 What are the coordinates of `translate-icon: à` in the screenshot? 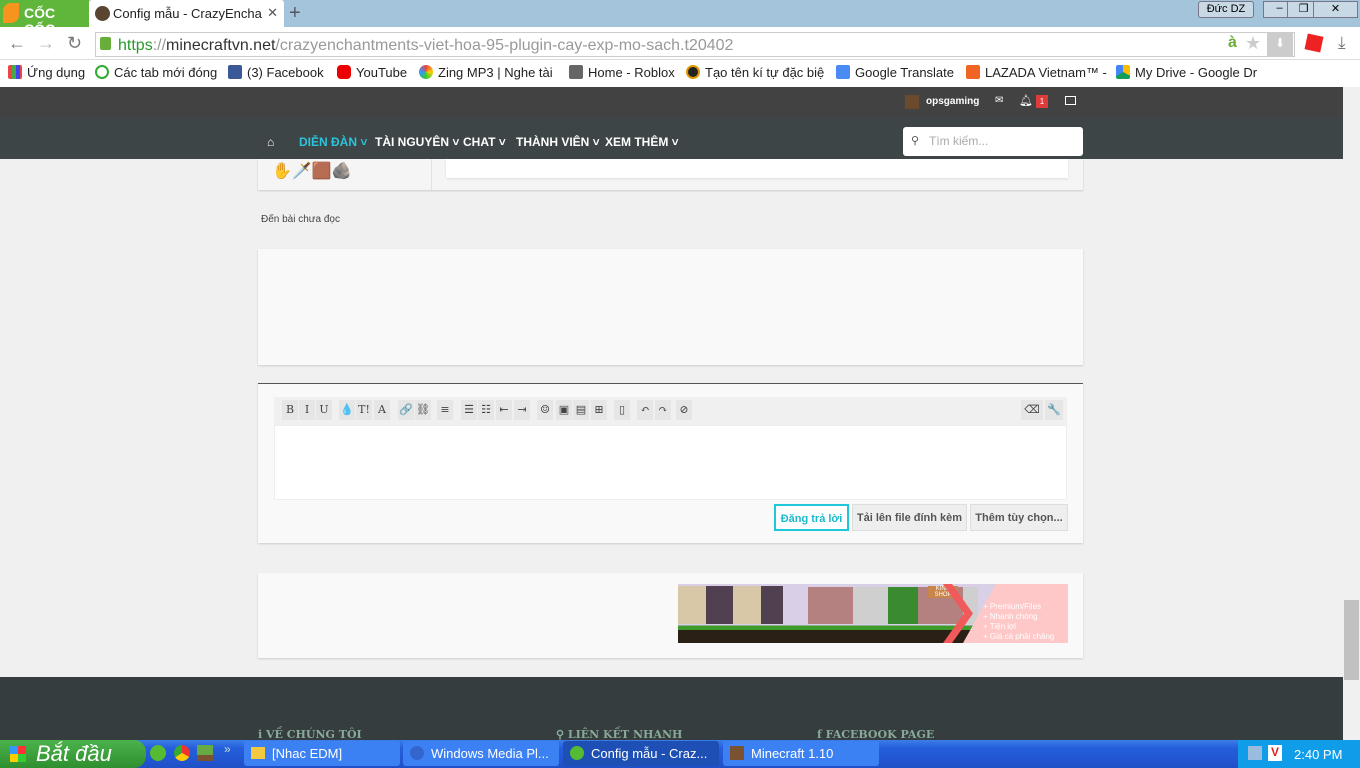 It's located at (1232, 43).